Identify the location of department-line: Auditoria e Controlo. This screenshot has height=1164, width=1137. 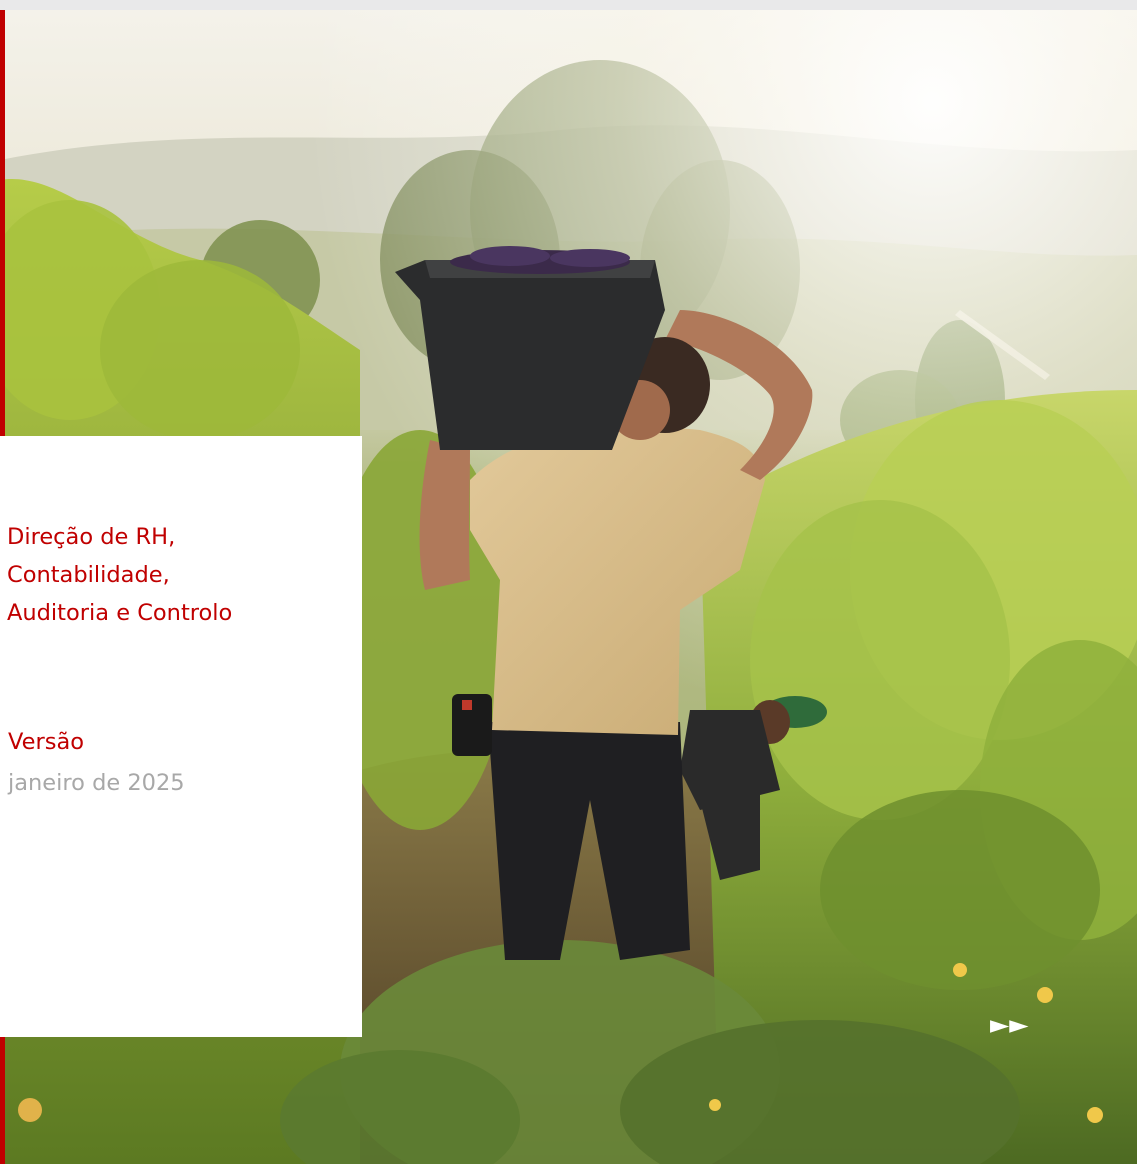
(120, 613).